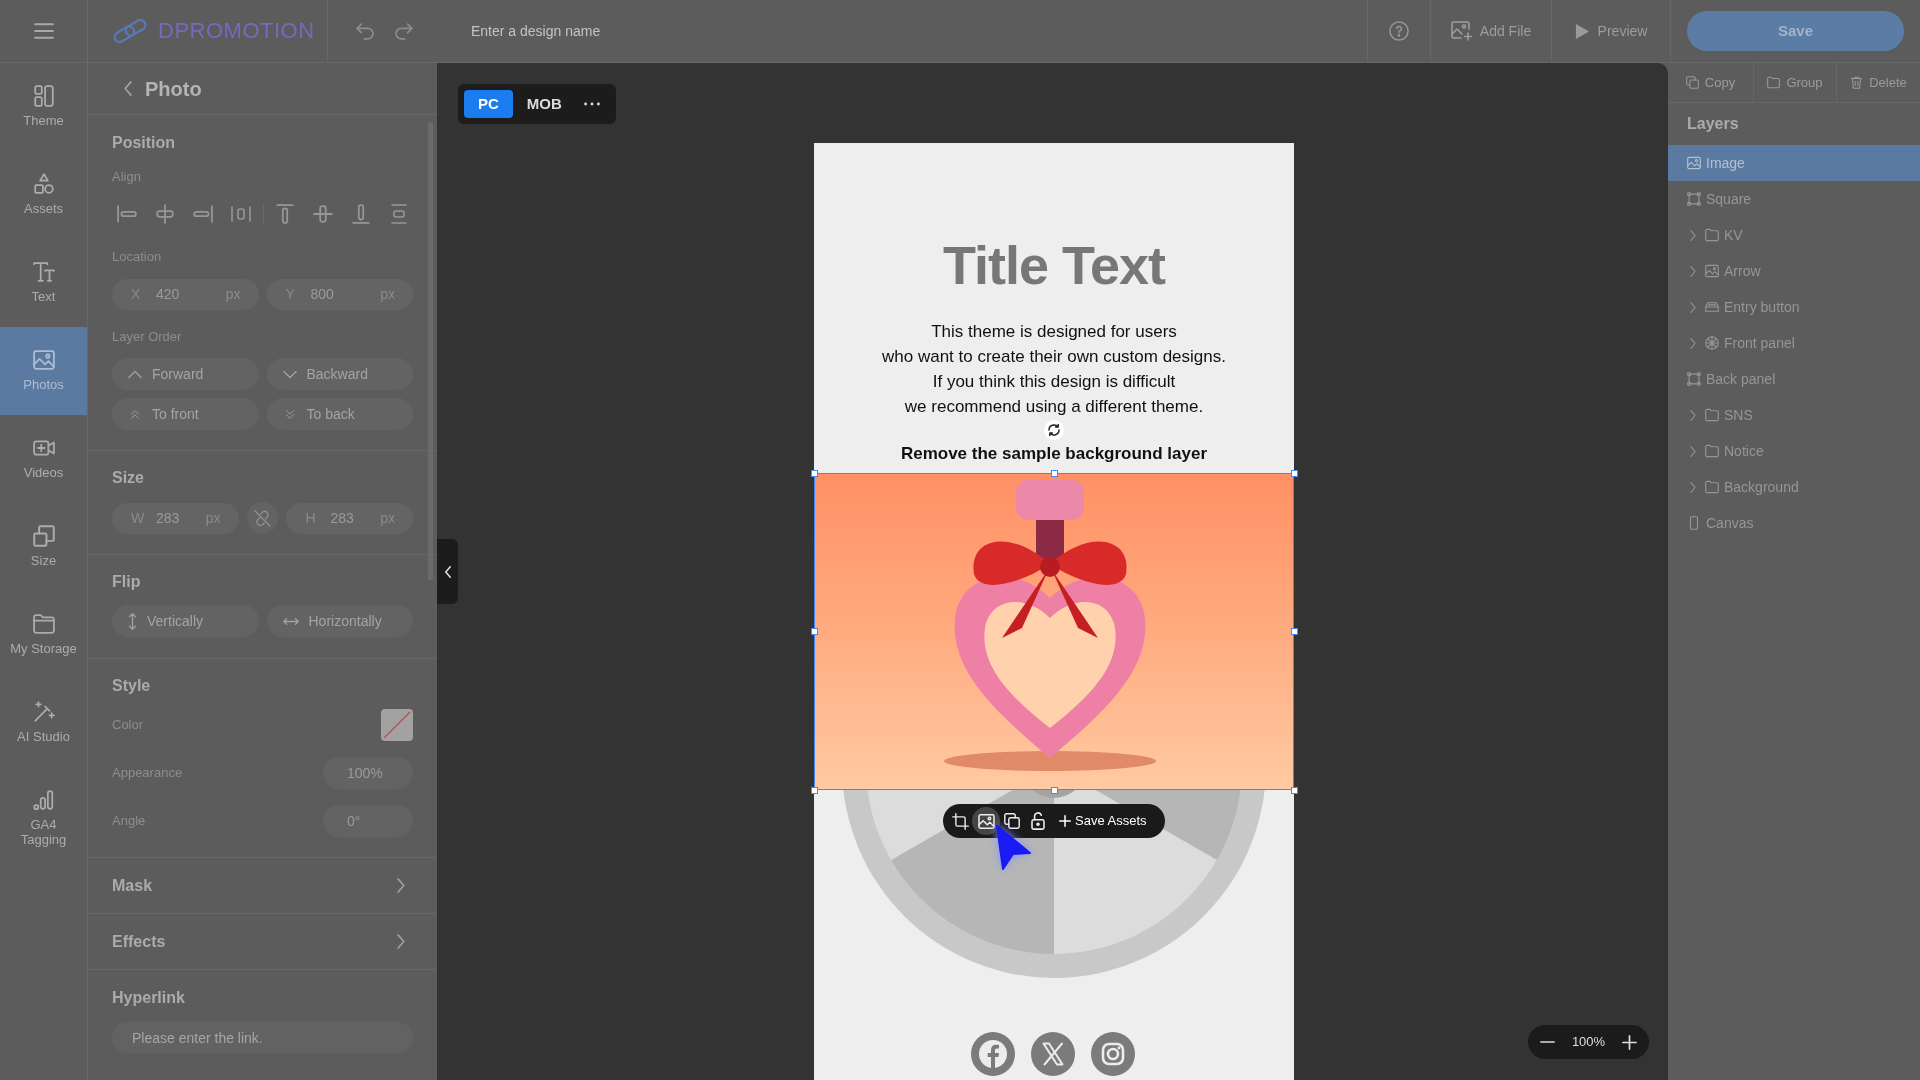 The width and height of the screenshot is (1920, 1080). I want to click on more-icon, so click(591, 104).